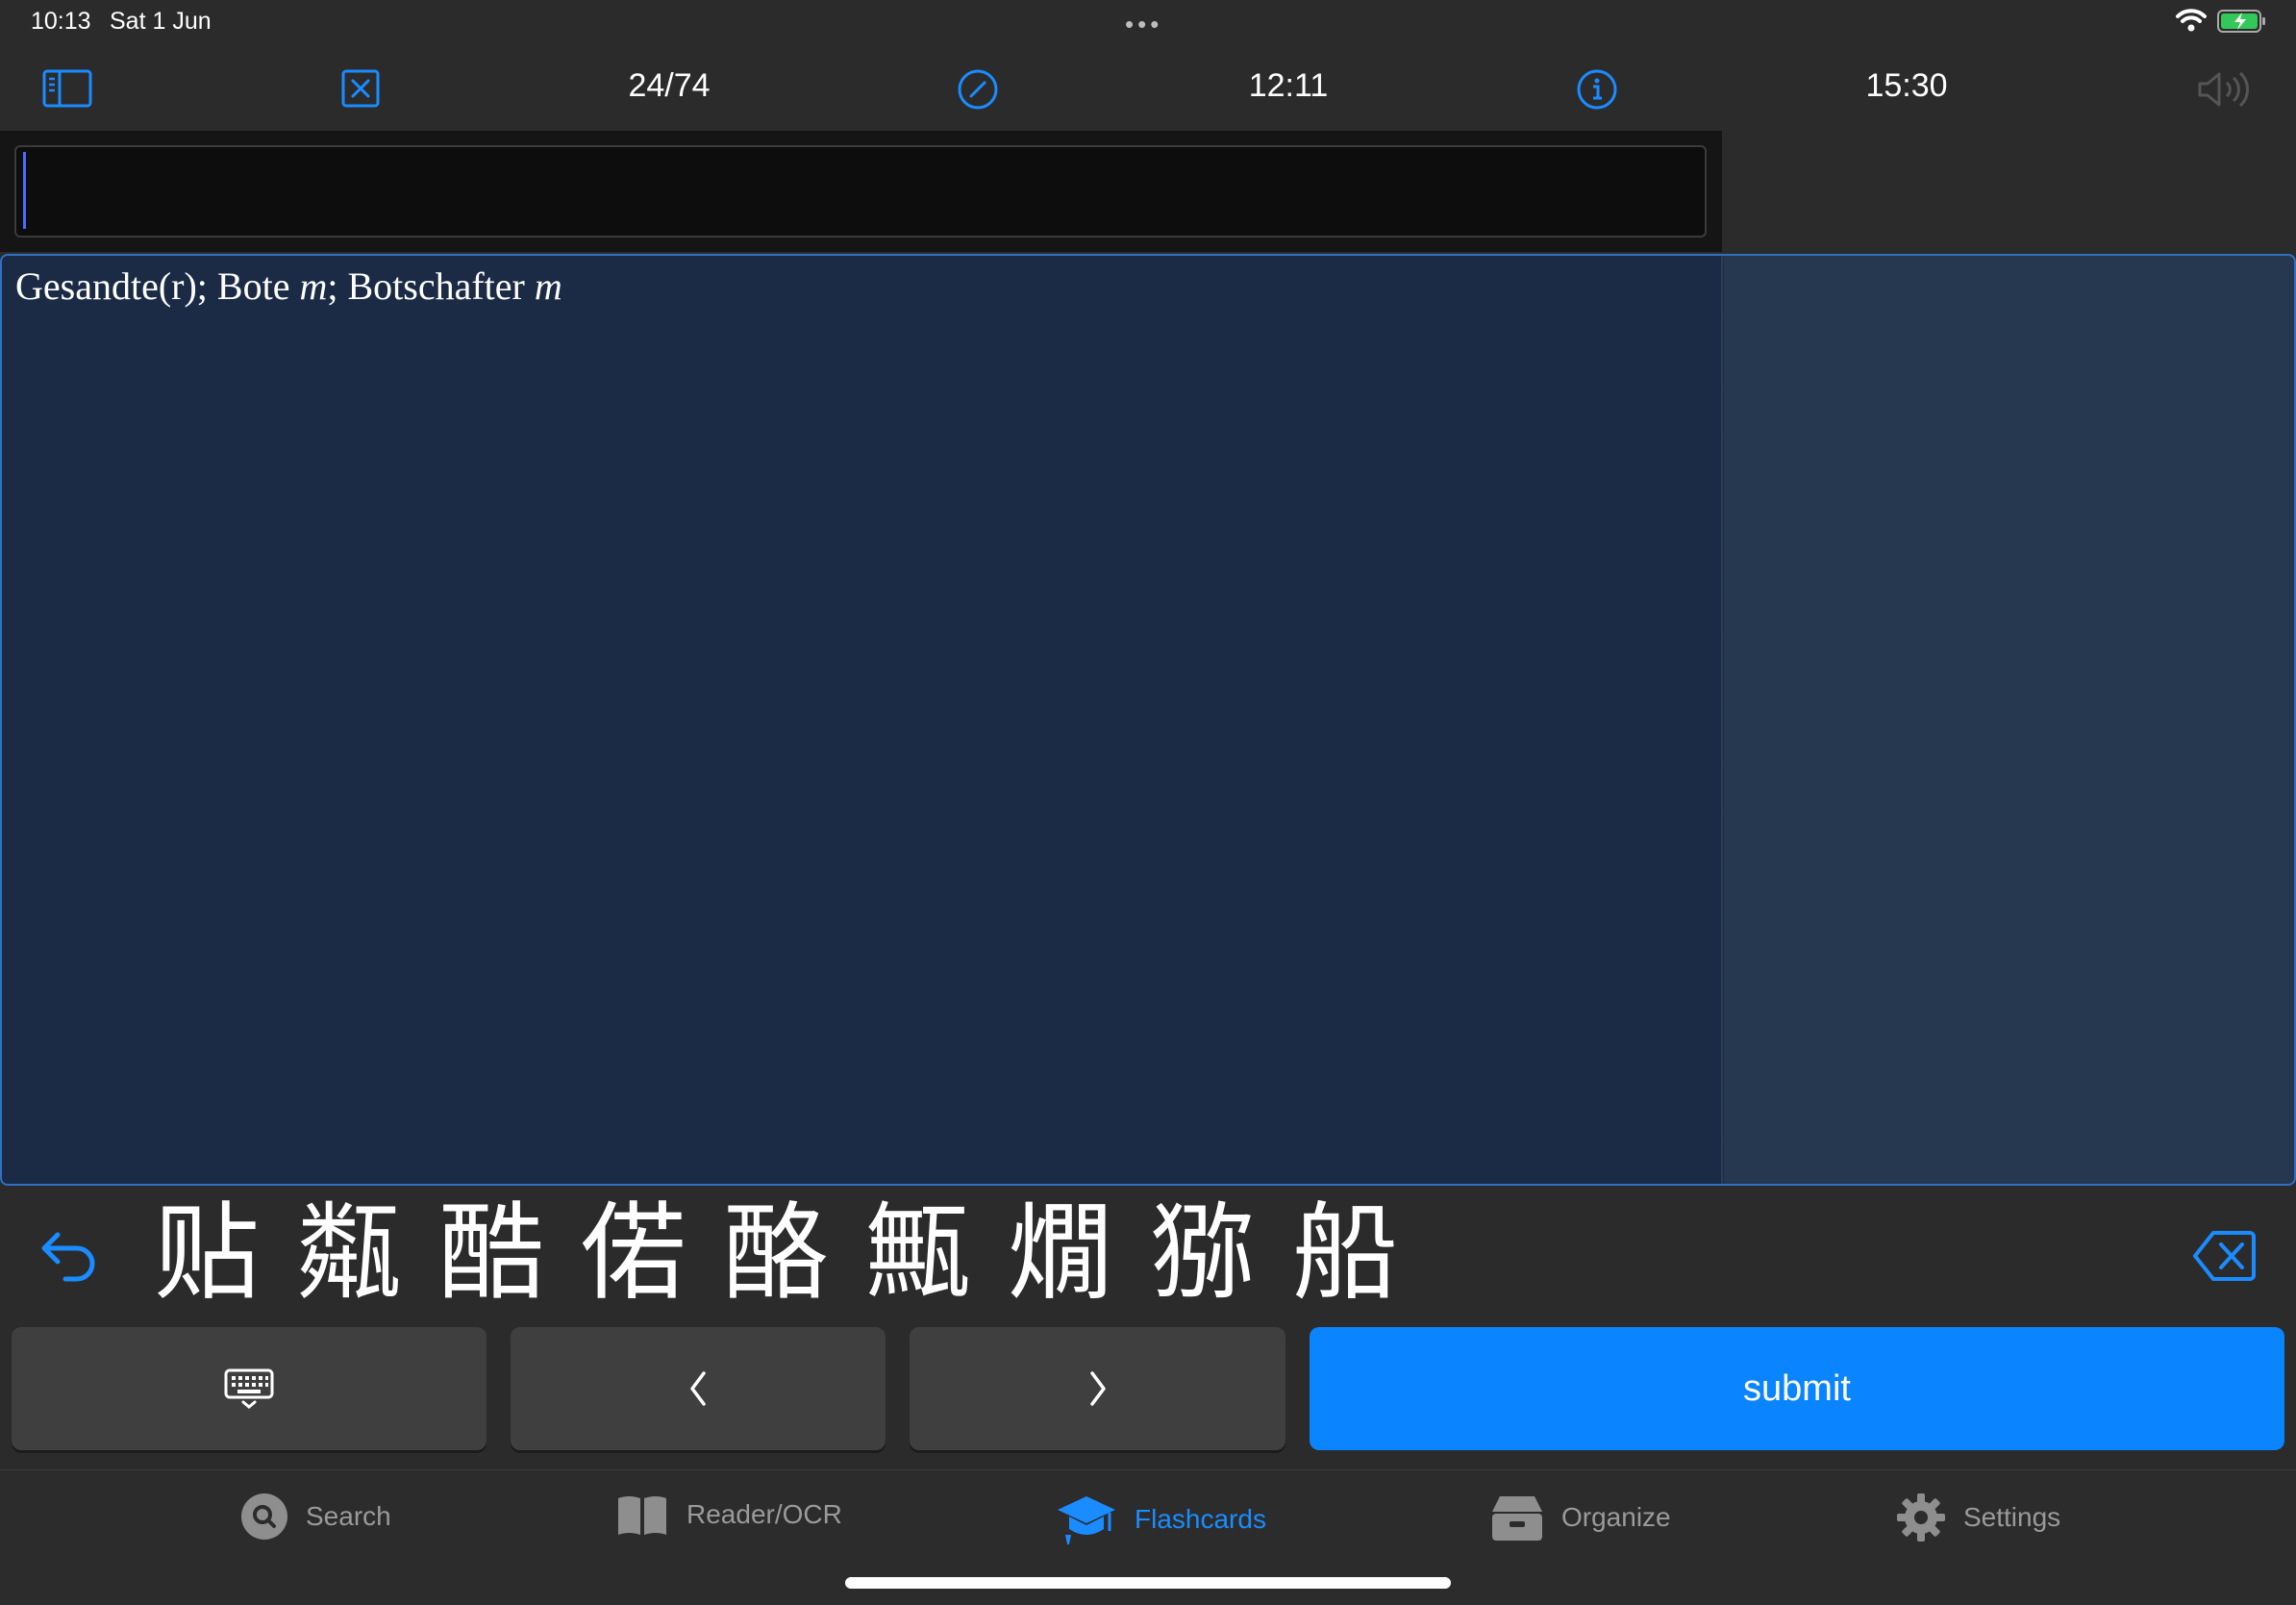  I want to click on submit-button: submit, so click(1797, 1388).